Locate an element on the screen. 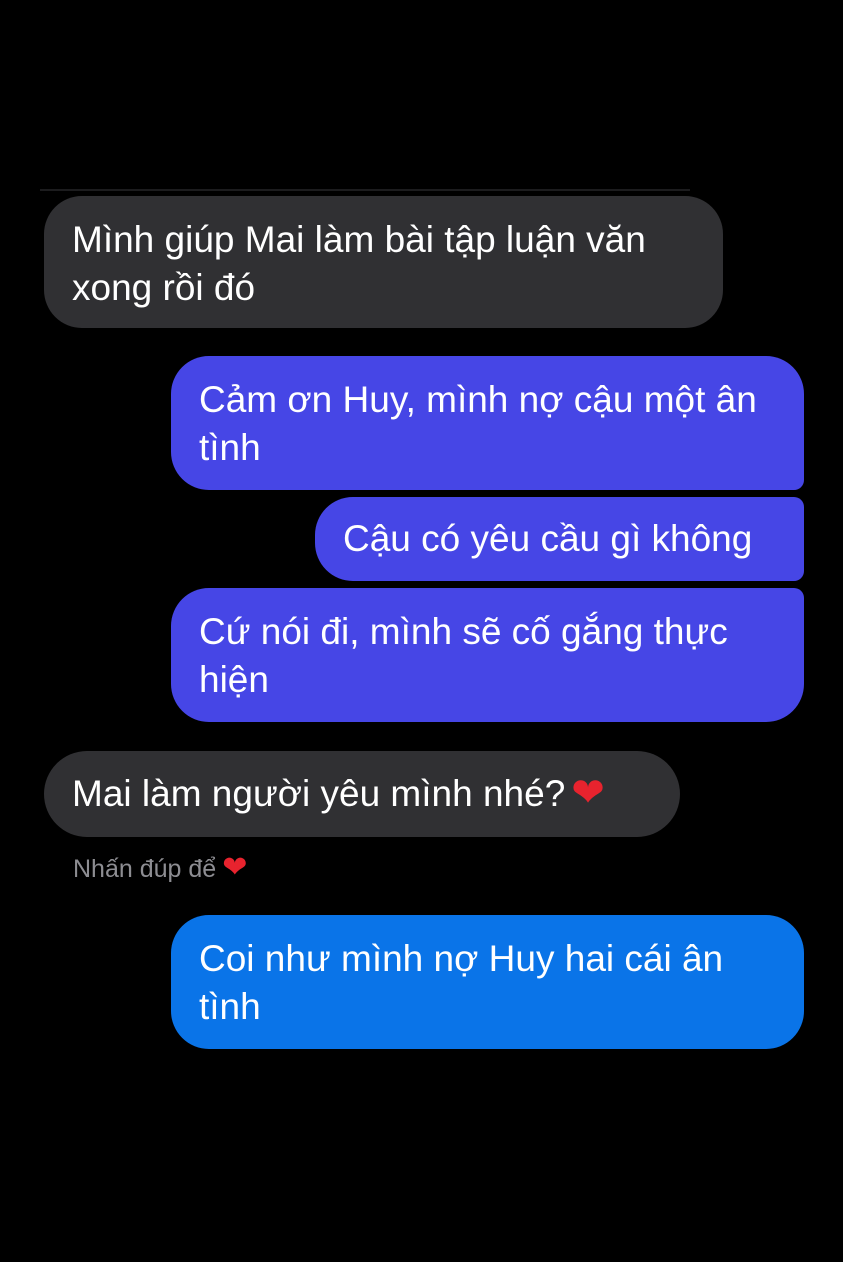  message-text: Coi như mình nợ Huy hai cái ân tình is located at coordinates (461, 982).